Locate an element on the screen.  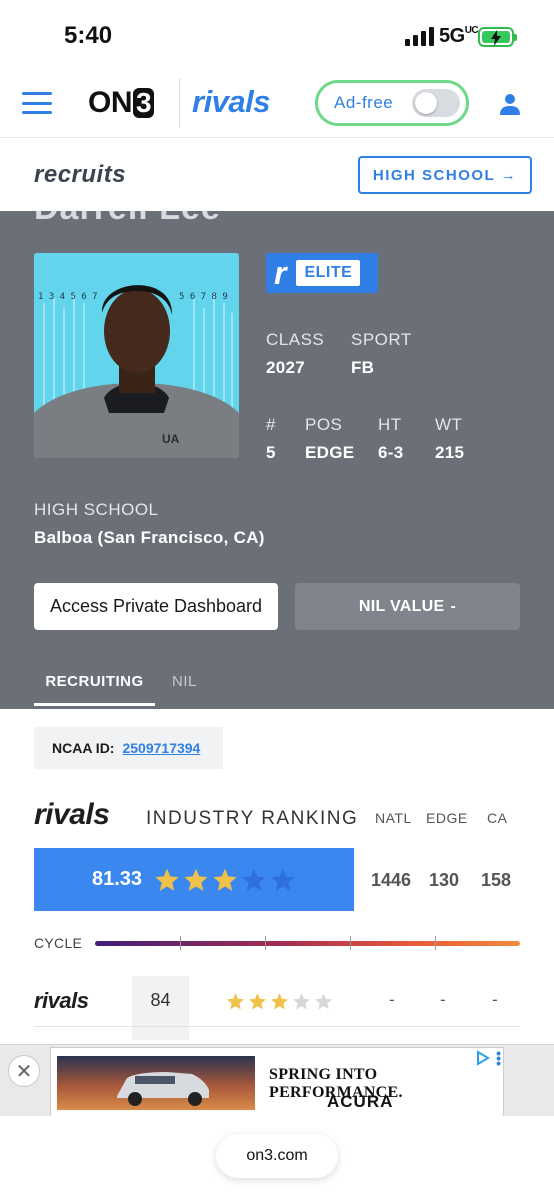
ad-image is located at coordinates (156, 1083).